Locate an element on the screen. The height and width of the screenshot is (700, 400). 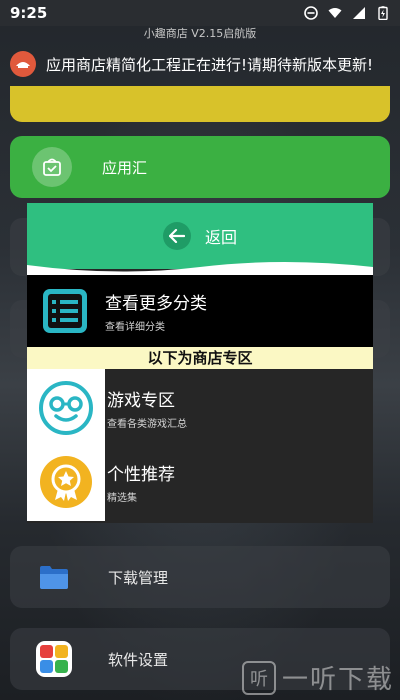
battery-icon is located at coordinates (383, 13).